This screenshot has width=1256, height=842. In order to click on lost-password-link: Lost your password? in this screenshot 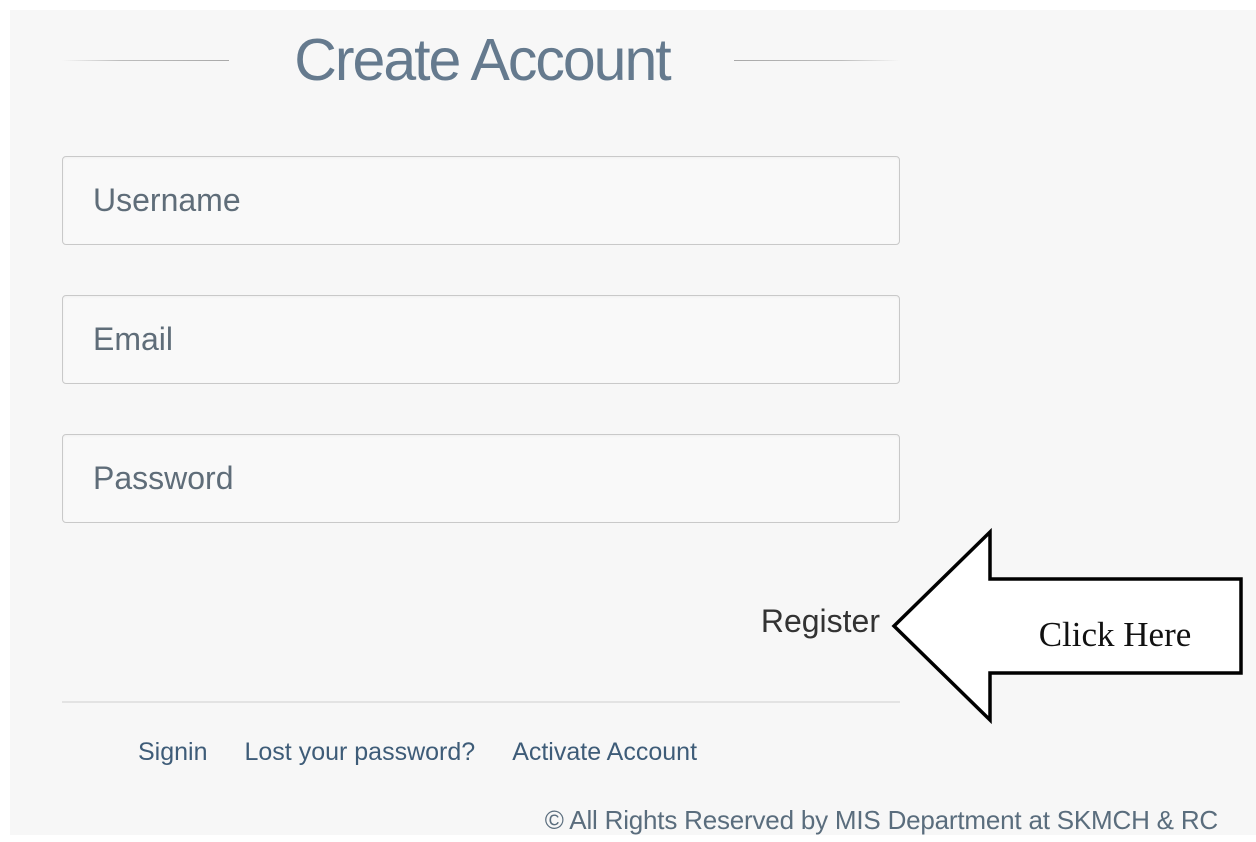, I will do `click(360, 752)`.